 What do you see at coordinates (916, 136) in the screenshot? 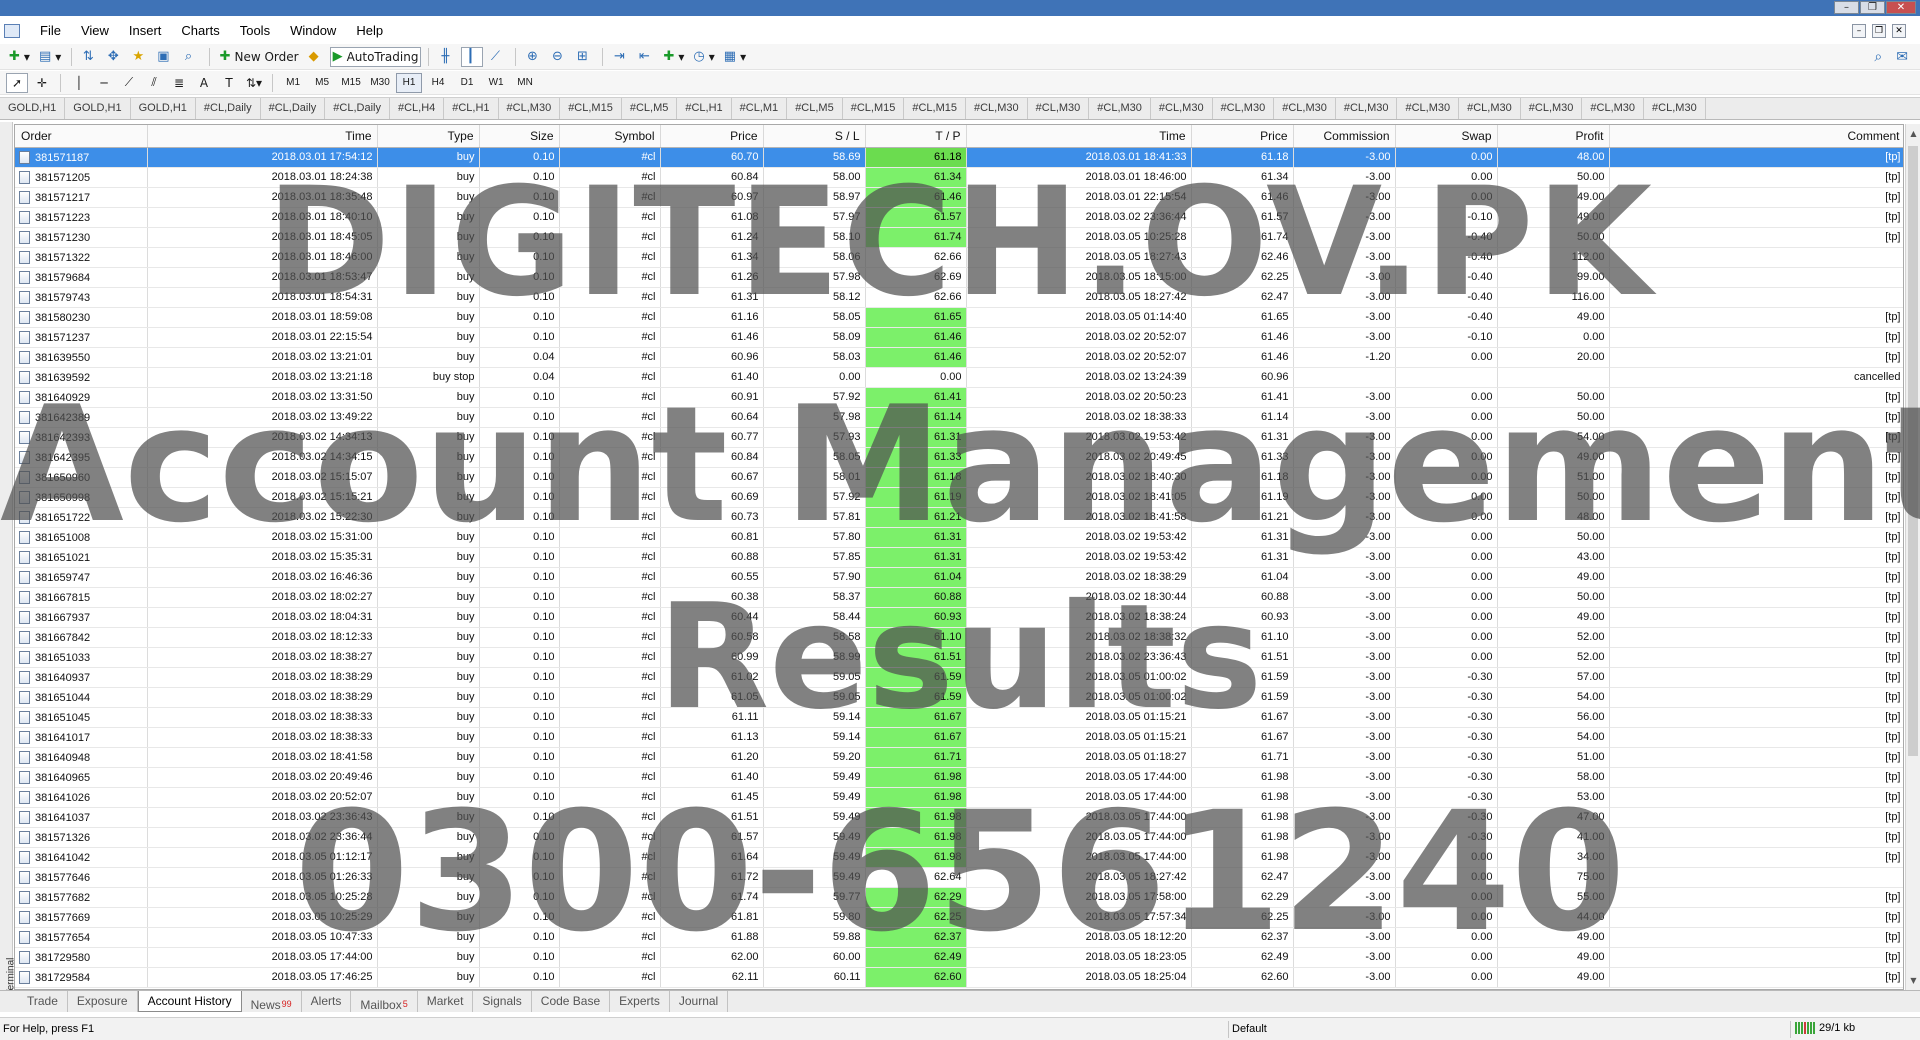
I see `column-header: T / P` at bounding box center [916, 136].